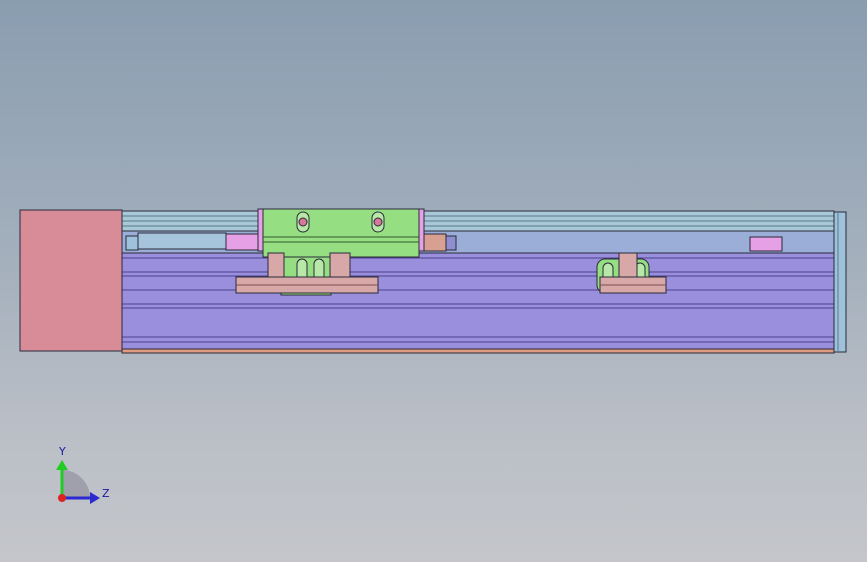 This screenshot has width=867, height=562. What do you see at coordinates (62, 498) in the screenshot?
I see `x-axis-origin-dot` at bounding box center [62, 498].